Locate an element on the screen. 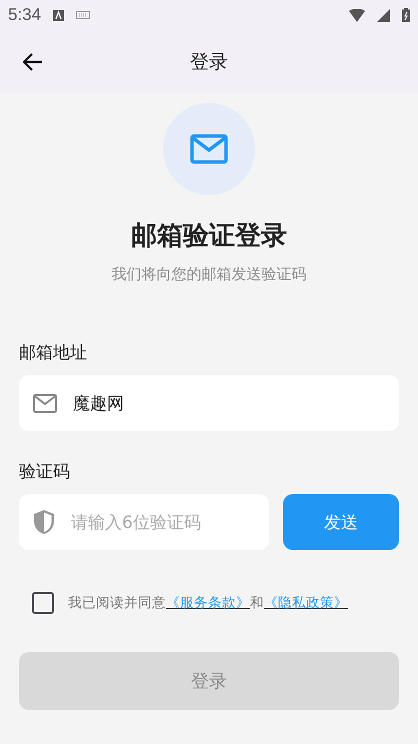  email-field: 魔趣网 is located at coordinates (209, 403).